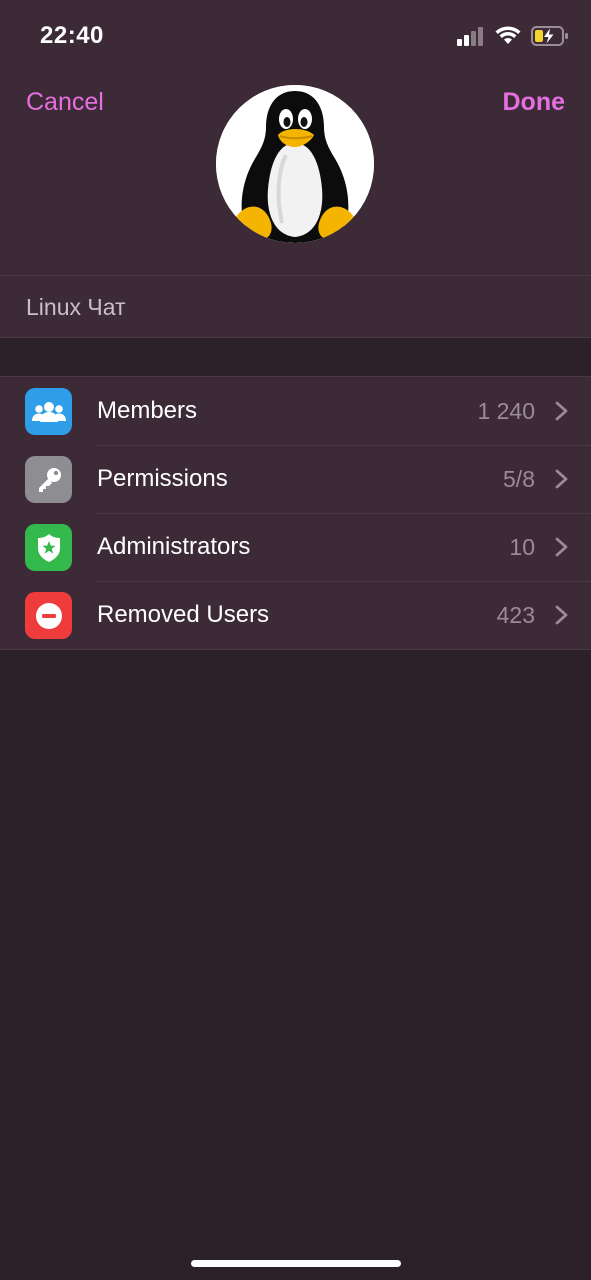 This screenshot has width=591, height=1280. I want to click on members-label: Members, so click(147, 410).